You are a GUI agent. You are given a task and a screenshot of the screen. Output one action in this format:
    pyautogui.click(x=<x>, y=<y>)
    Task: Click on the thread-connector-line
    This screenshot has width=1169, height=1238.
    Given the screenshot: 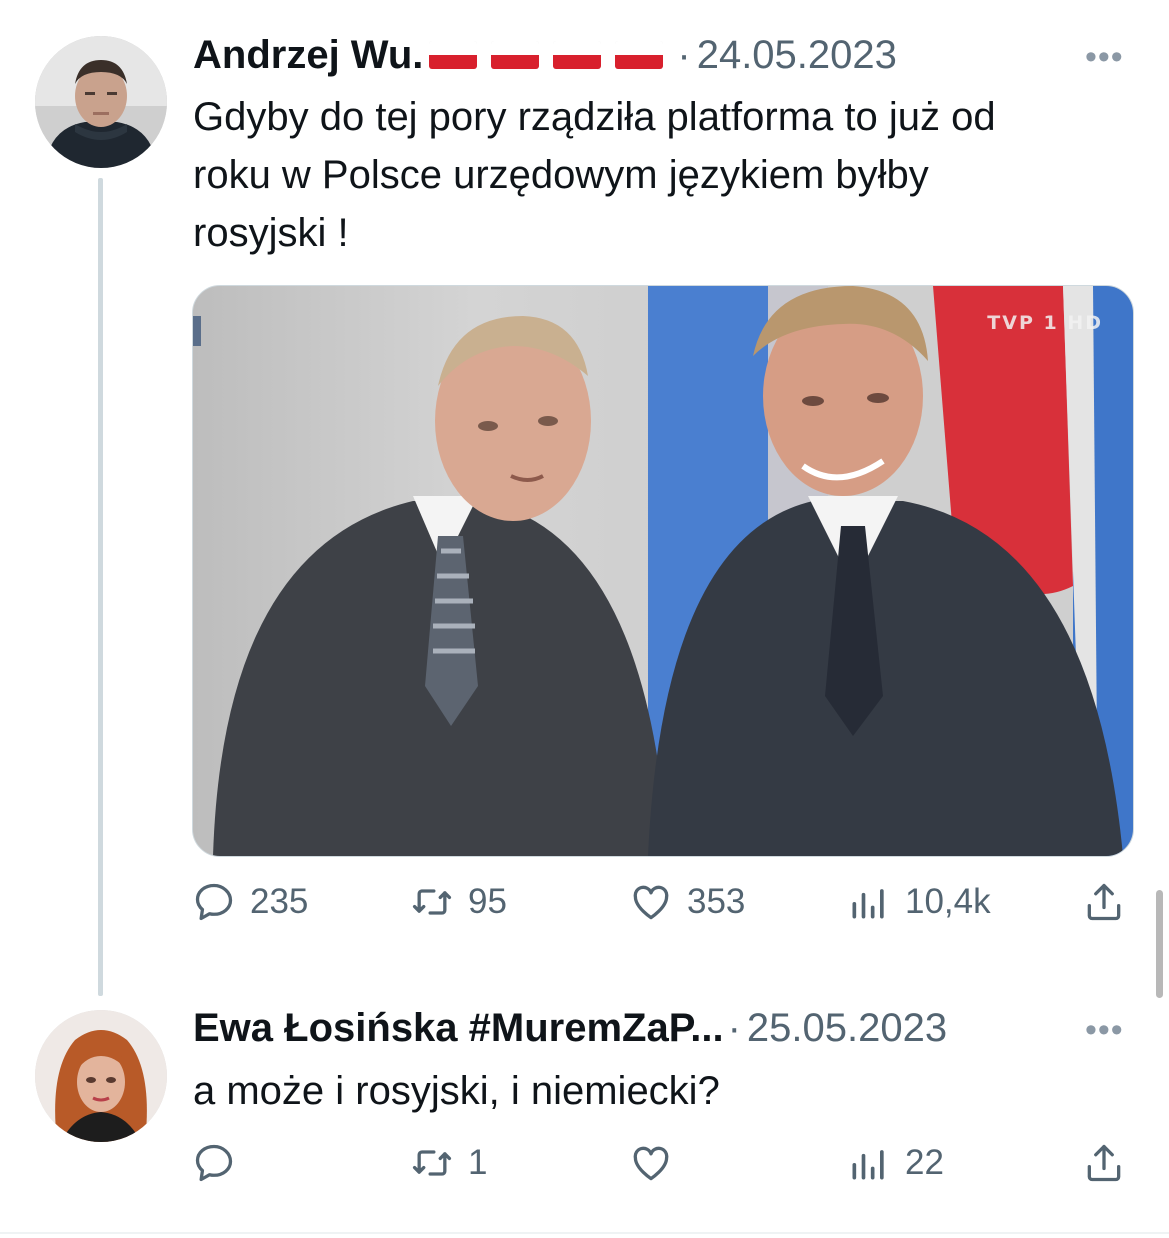 What is the action you would take?
    pyautogui.click(x=100, y=587)
    